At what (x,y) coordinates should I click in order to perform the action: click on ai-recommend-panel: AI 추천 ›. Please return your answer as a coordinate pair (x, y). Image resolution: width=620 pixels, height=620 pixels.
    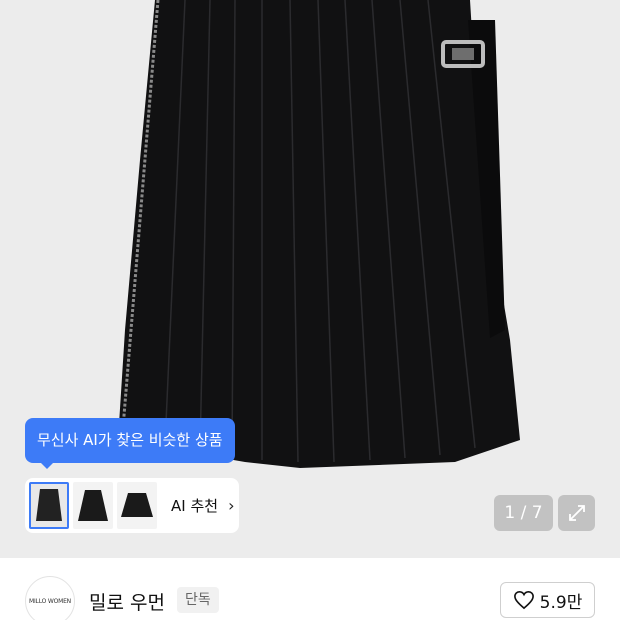
    Looking at the image, I should click on (132, 505).